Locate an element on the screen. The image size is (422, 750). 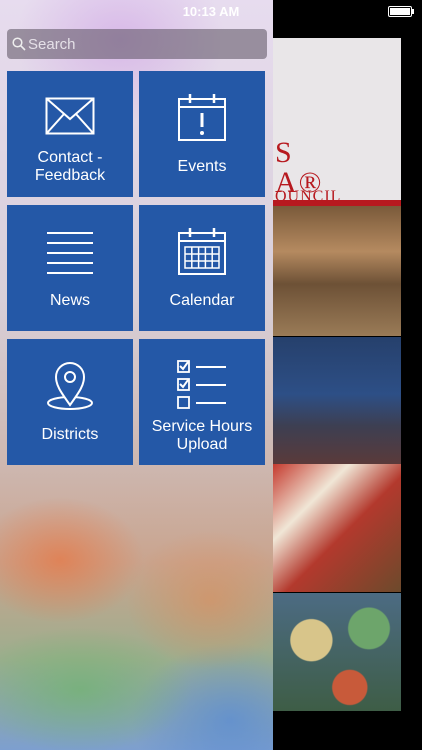
events-tile: Events is located at coordinates (202, 134).